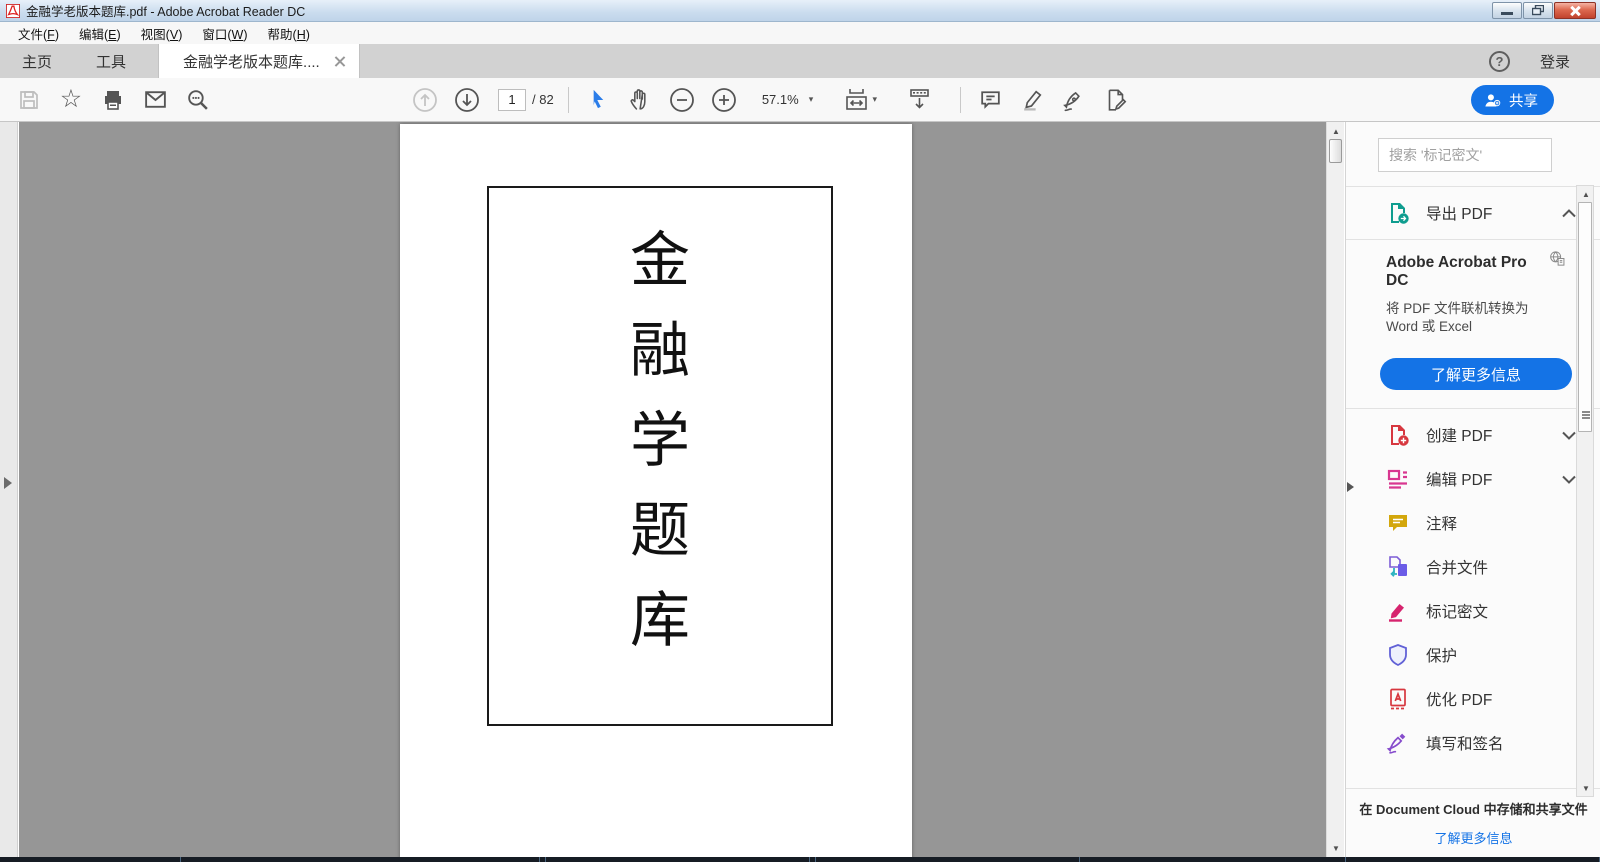 The image size is (1600, 862). I want to click on document-scrollbar-thumb, so click(1335, 151).